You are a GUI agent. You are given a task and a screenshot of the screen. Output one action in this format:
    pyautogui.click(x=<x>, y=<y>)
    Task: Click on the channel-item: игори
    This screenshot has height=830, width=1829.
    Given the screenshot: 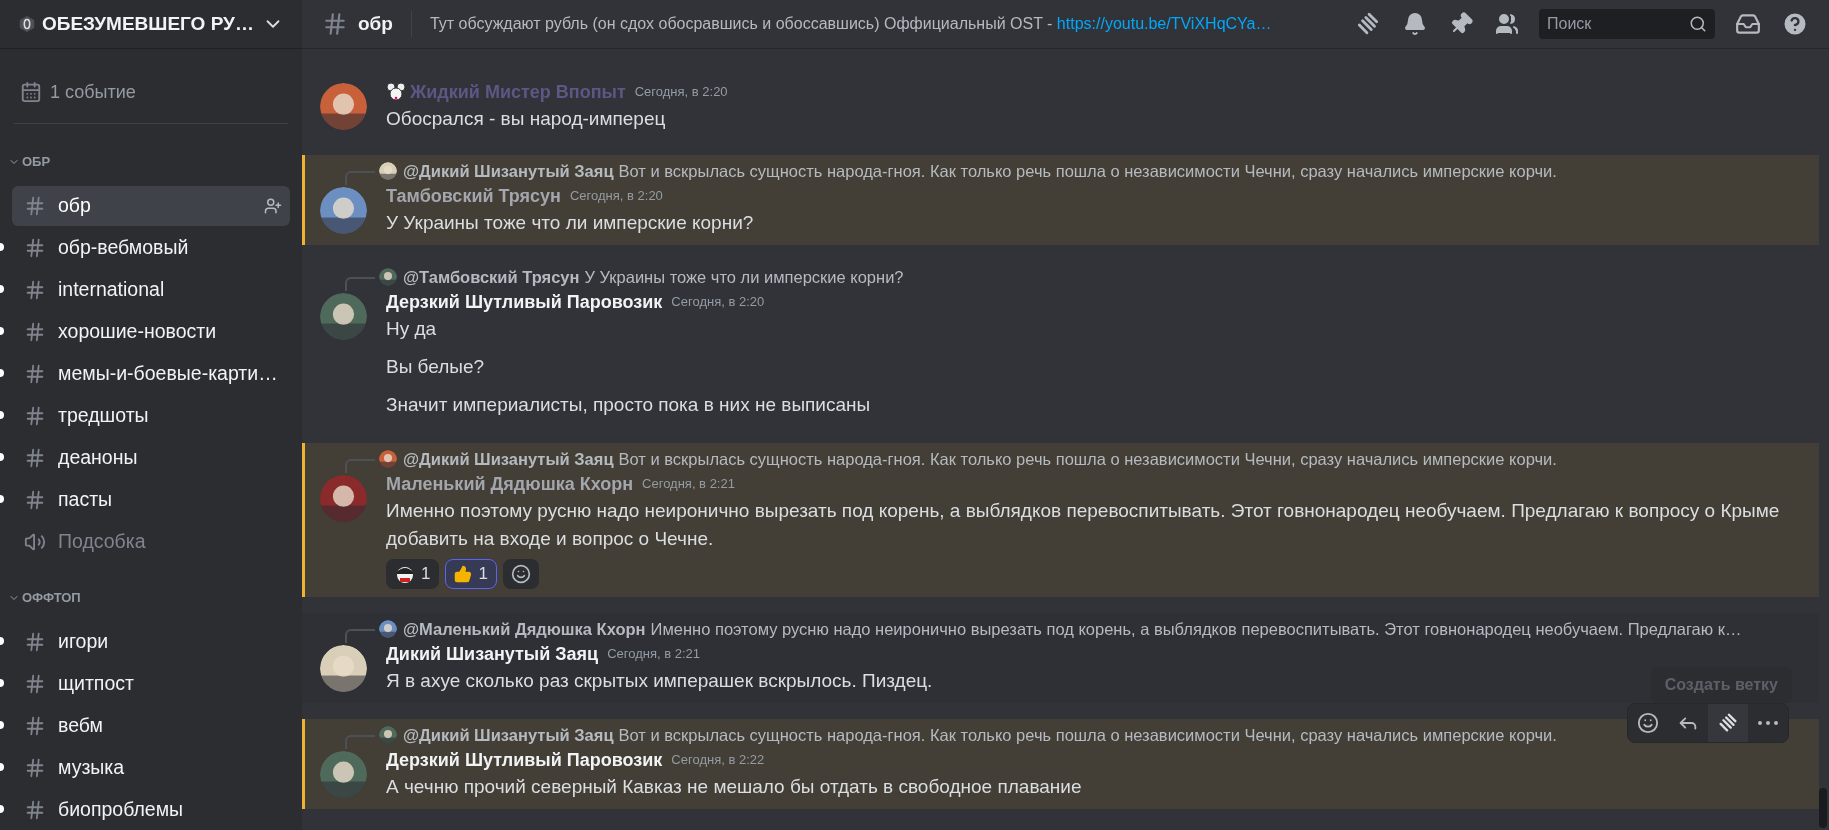 What is the action you would take?
    pyautogui.click(x=151, y=642)
    